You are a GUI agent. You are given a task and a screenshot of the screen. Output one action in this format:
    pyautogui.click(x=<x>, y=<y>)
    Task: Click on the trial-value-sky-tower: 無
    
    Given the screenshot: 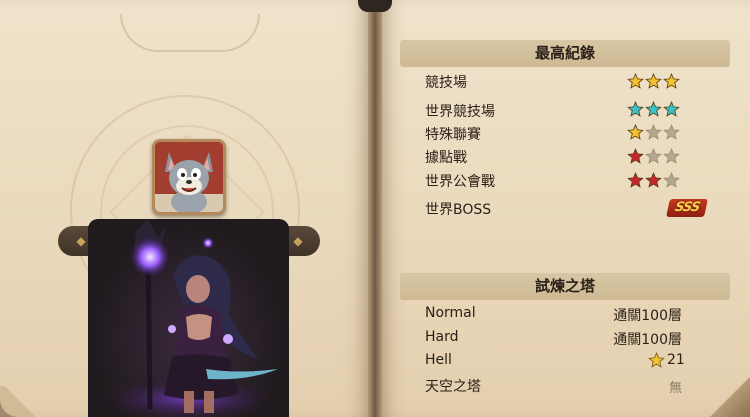 What is the action you would take?
    pyautogui.click(x=675, y=388)
    